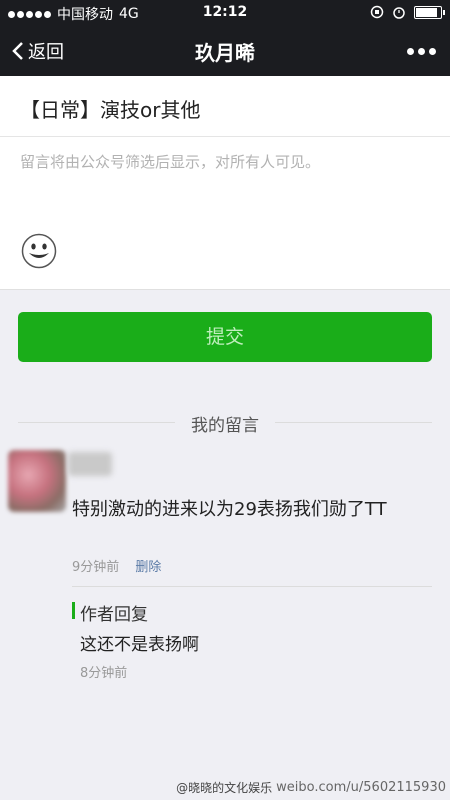 Image resolution: width=450 pixels, height=800 pixels. Describe the element at coordinates (90, 464) in the screenshot. I see `nickname-blurred` at that location.